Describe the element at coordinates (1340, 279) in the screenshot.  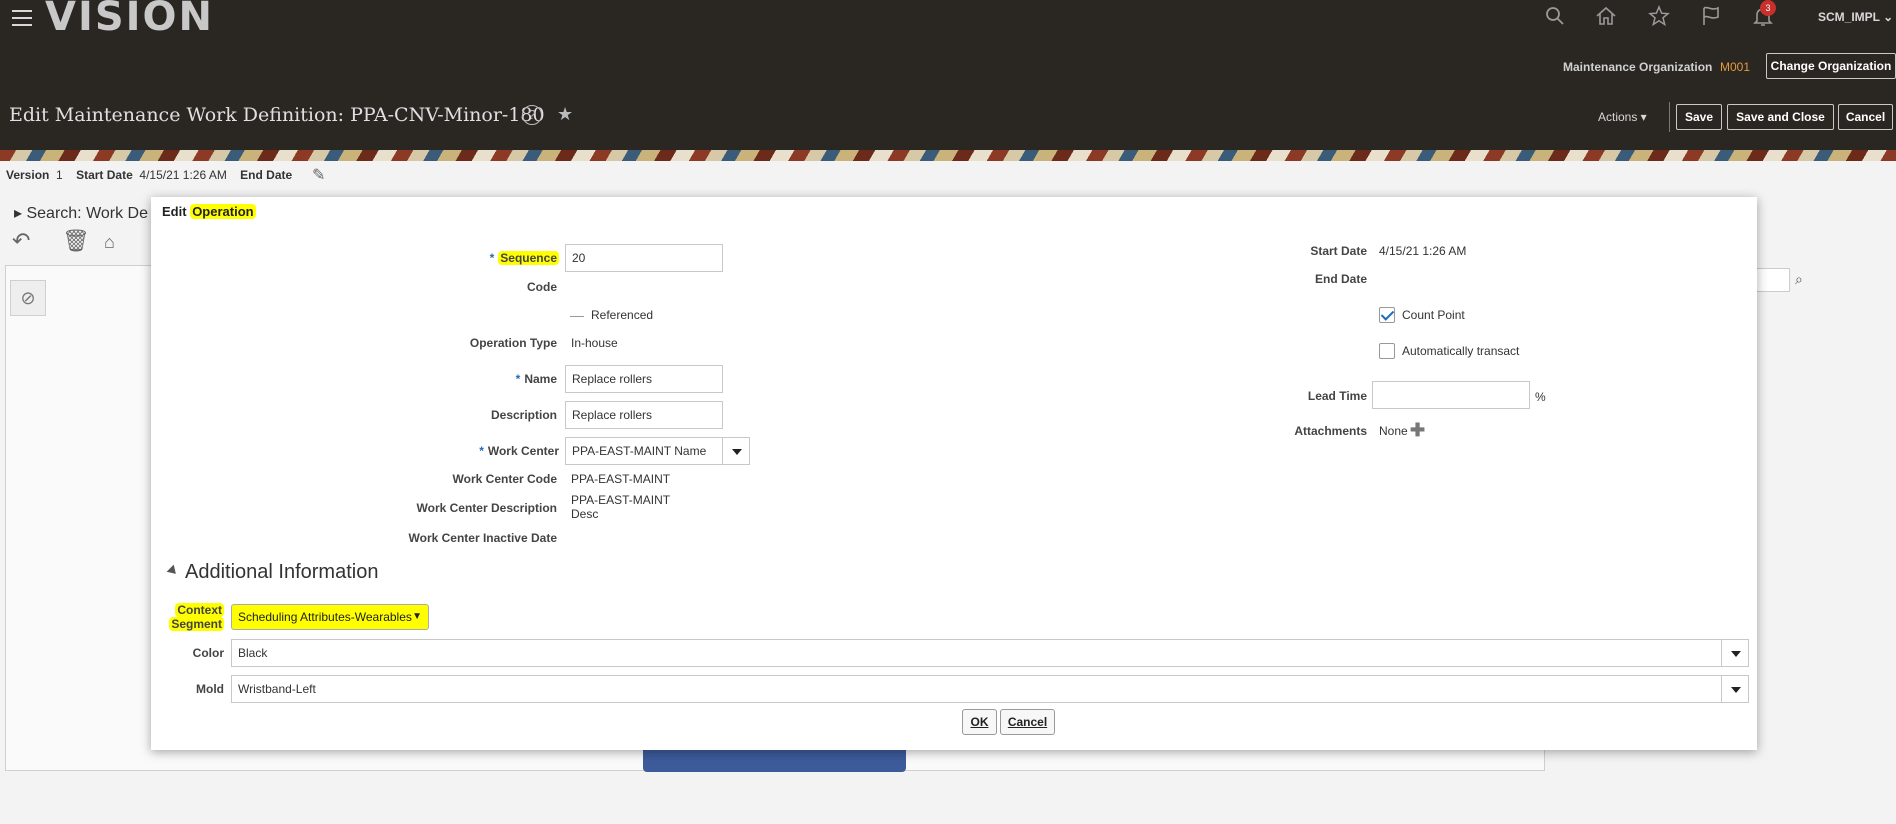
I see `end-date-label: End Date` at that location.